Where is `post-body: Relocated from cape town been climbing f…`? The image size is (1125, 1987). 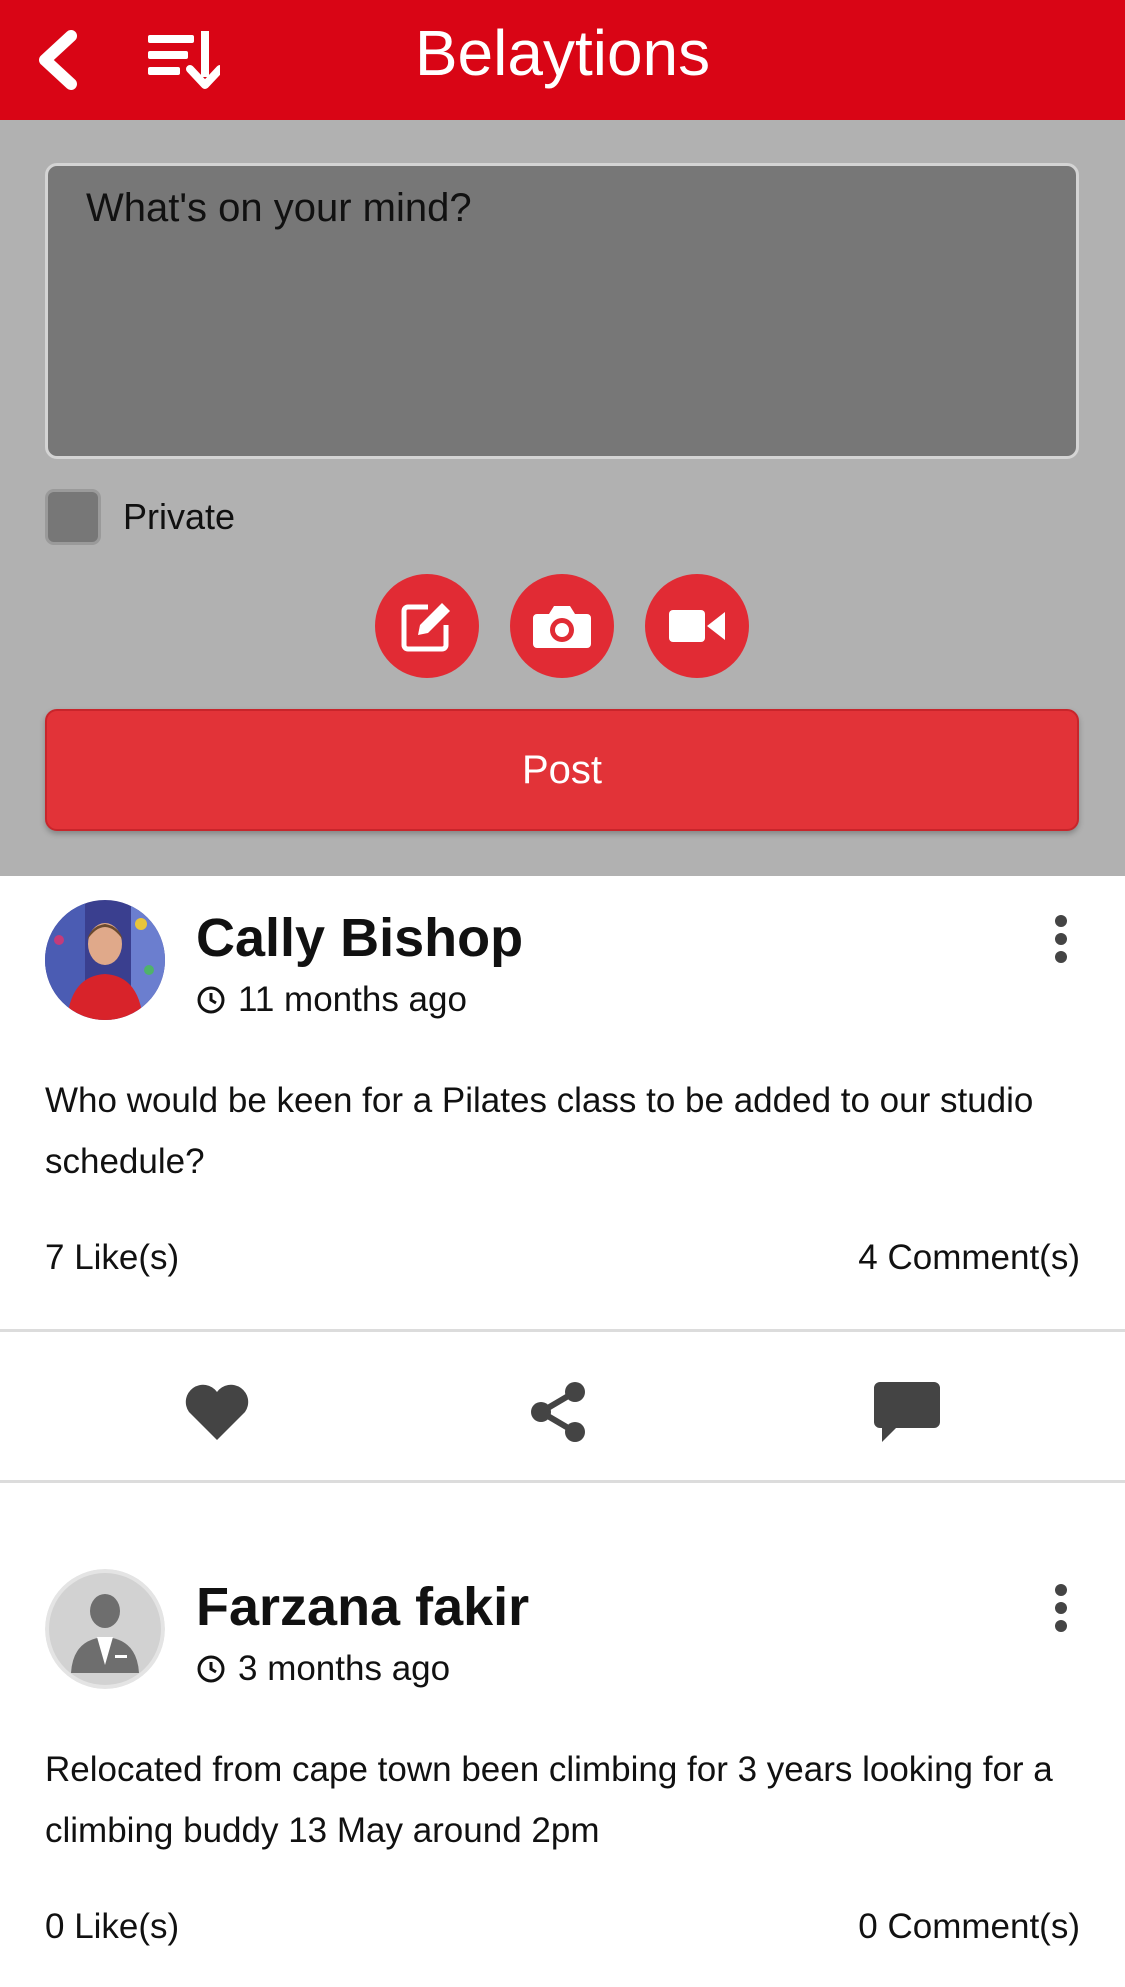 post-body: Relocated from cape town been climbing f… is located at coordinates (549, 1800).